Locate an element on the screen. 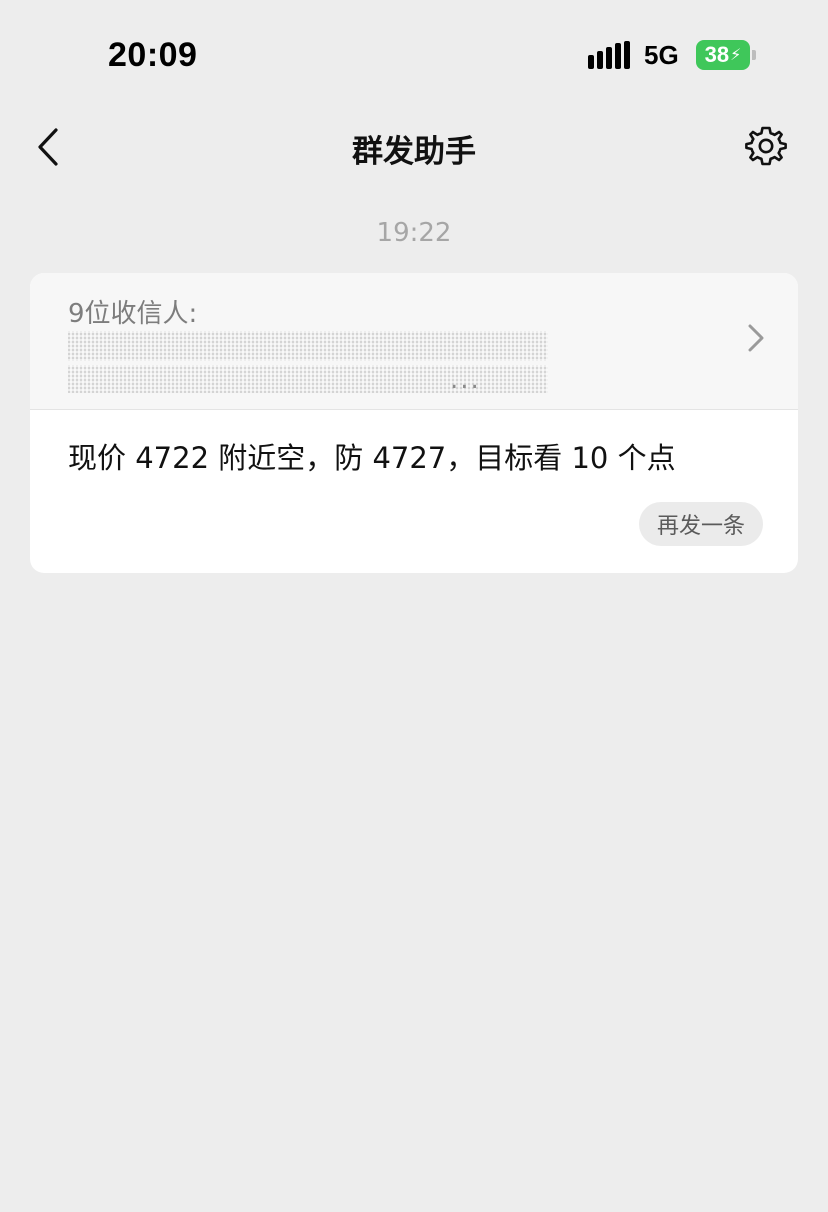 The height and width of the screenshot is (1212, 828). bolt-icon: ⚡ is located at coordinates (736, 55).